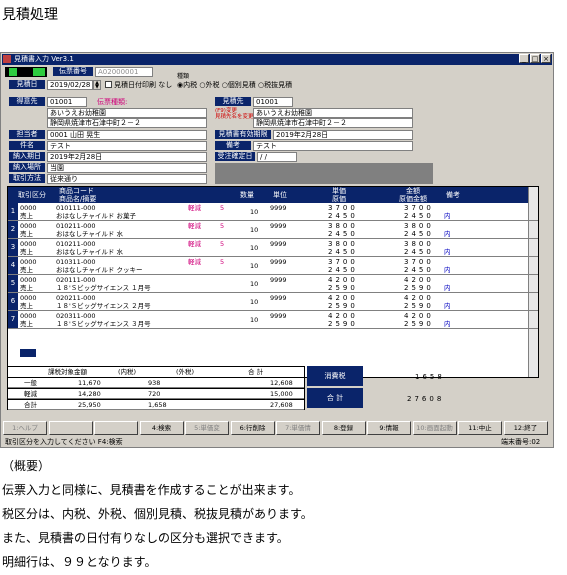 Image resolution: width=567 pixels, height=575 pixels. What do you see at coordinates (97, 85) in the screenshot?
I see `date-spinner: ▲ ▼` at bounding box center [97, 85].